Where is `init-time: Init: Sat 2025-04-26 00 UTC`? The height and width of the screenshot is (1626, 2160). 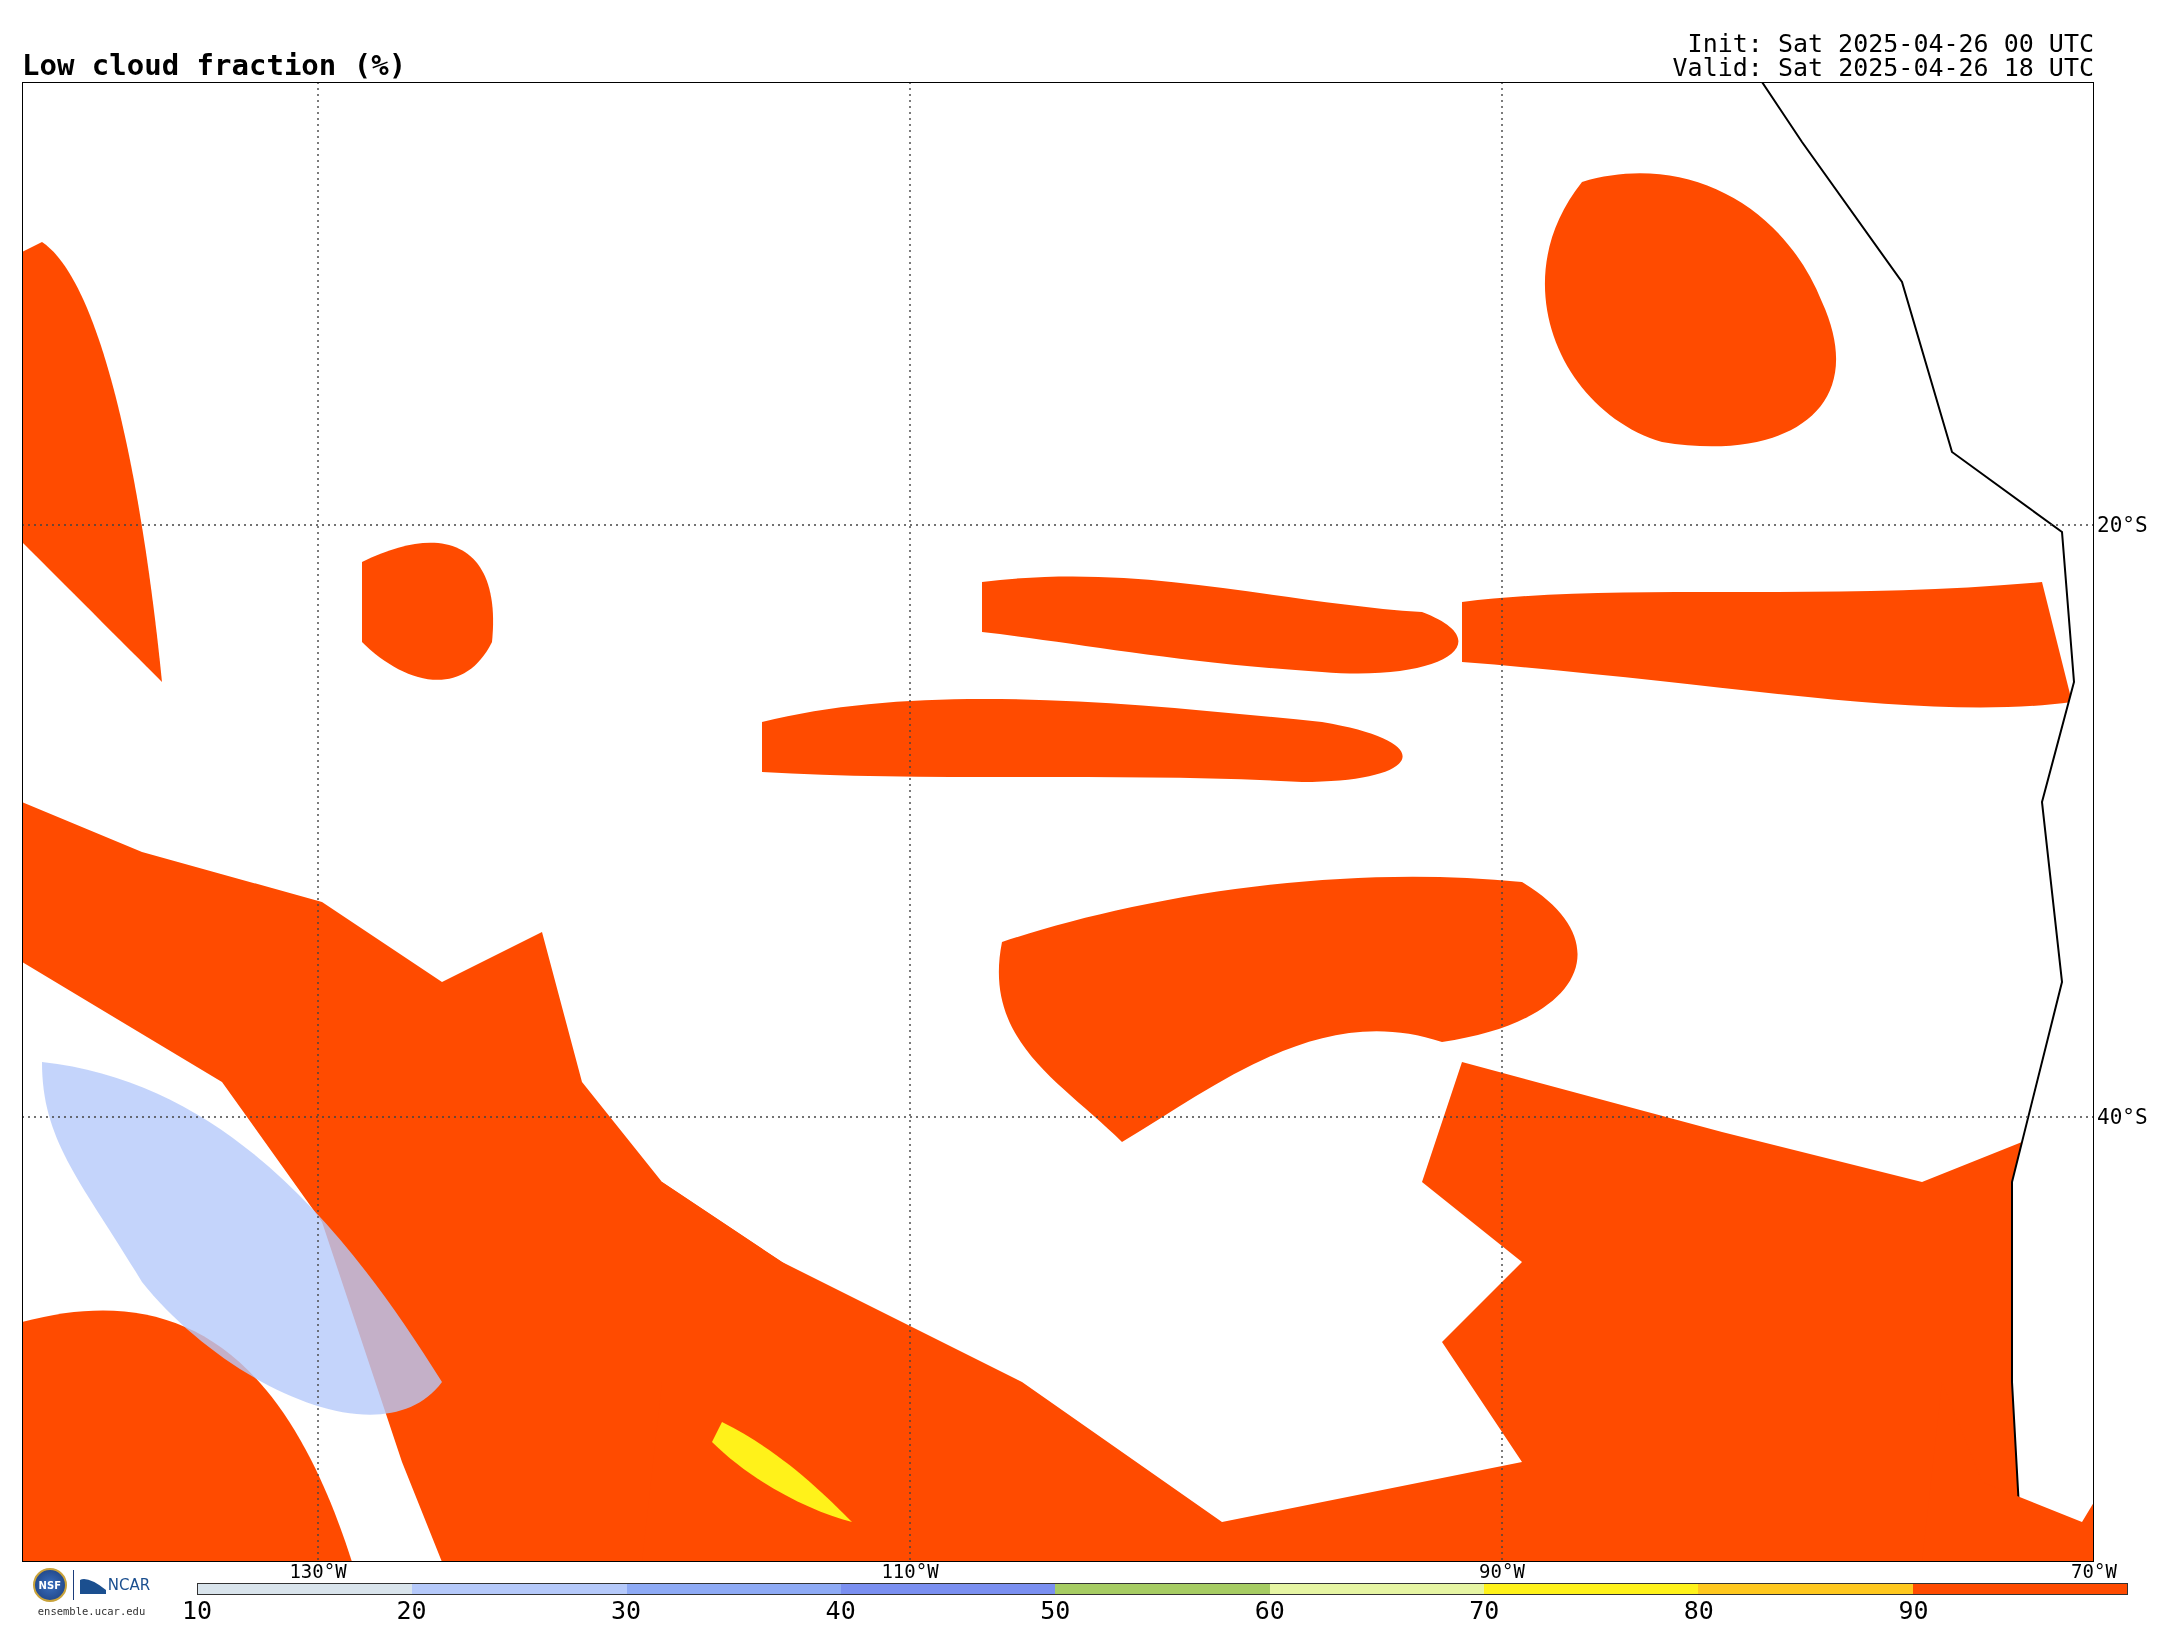 init-time: Init: Sat 2025-04-26 00 UTC is located at coordinates (1890, 44).